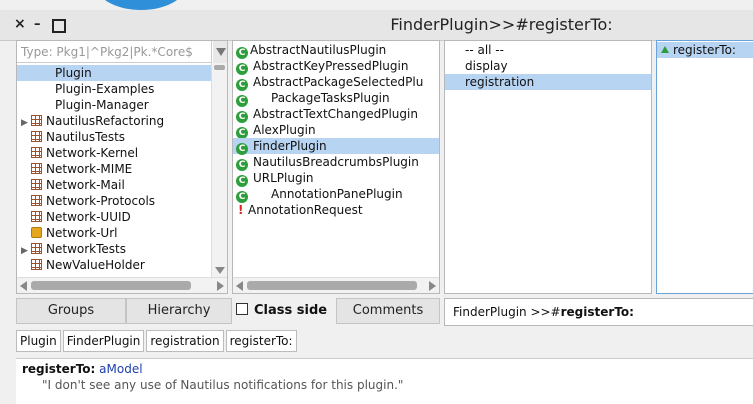 The image size is (753, 404). Describe the element at coordinates (241, 210) in the screenshot. I see `error-icon: !` at that location.